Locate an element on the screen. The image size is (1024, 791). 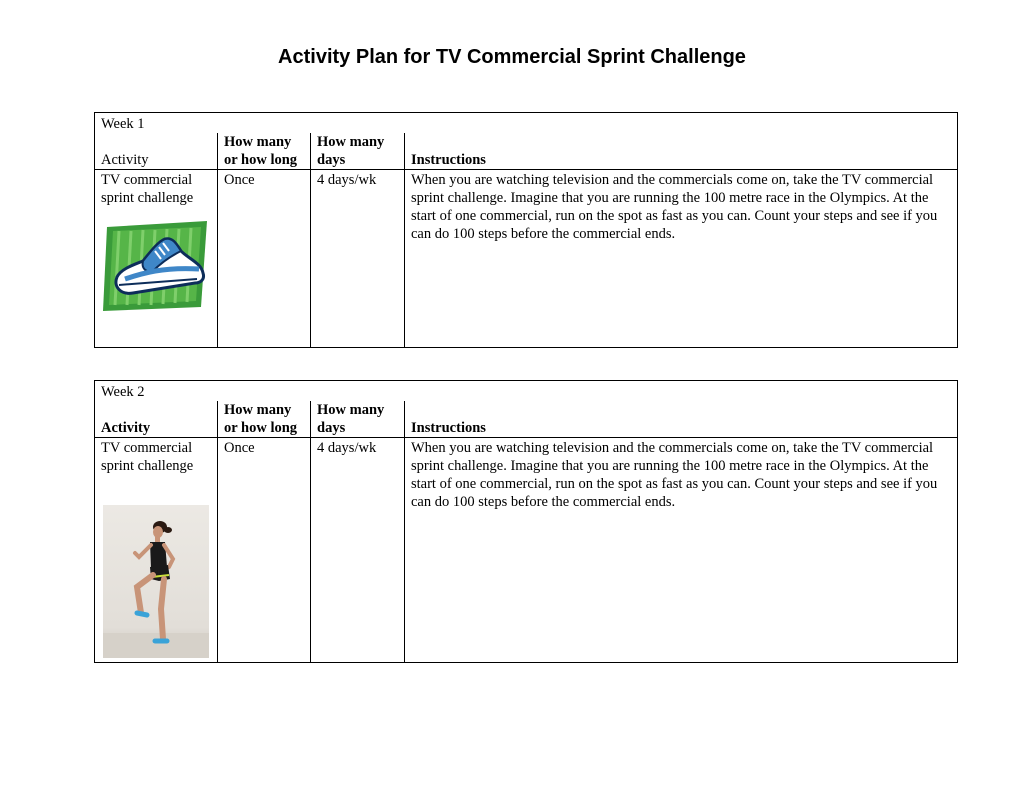
running-shoe-icon is located at coordinates (156, 266).